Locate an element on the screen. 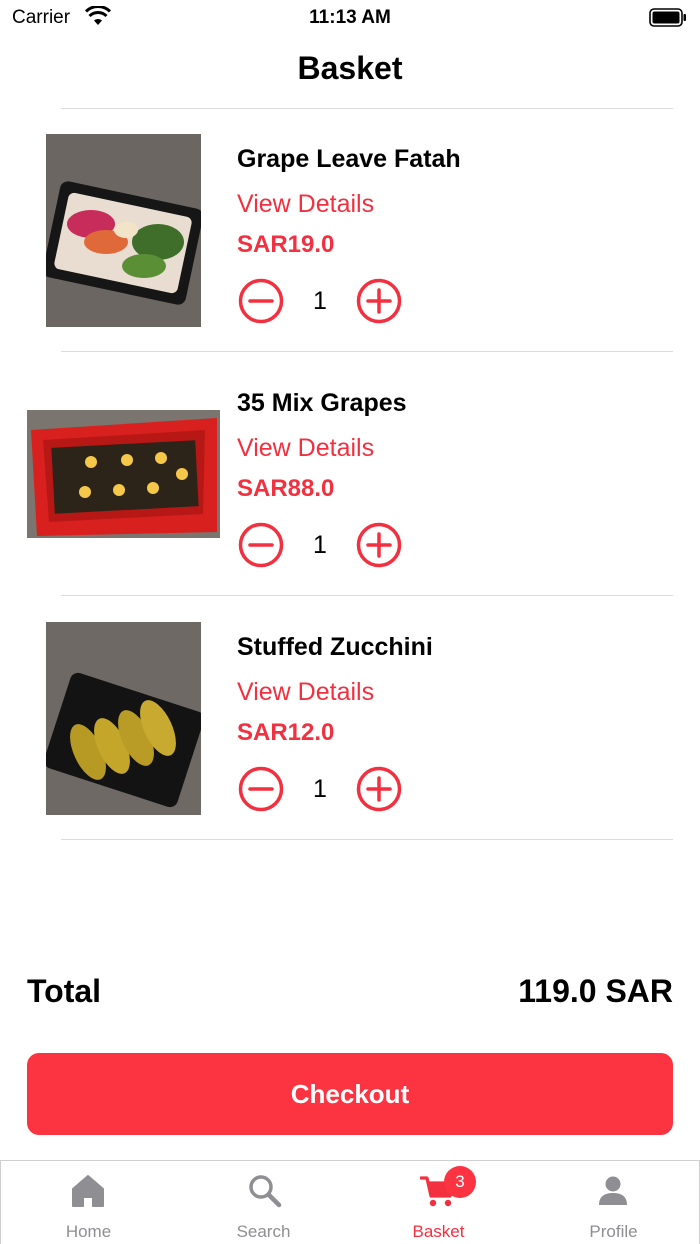  item-price: SAR12.0 is located at coordinates (286, 732).